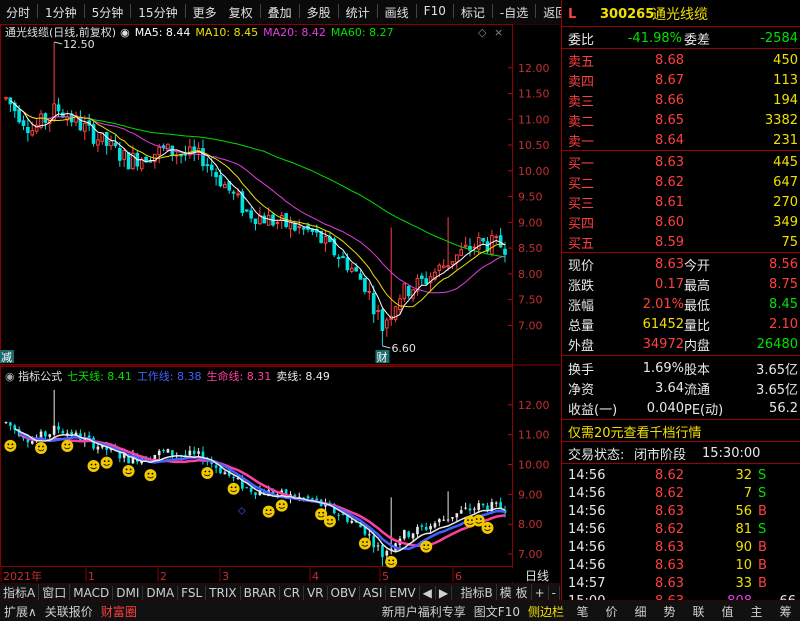  I want to click on bid-row: 买四 8.60 349, so click(681, 222).